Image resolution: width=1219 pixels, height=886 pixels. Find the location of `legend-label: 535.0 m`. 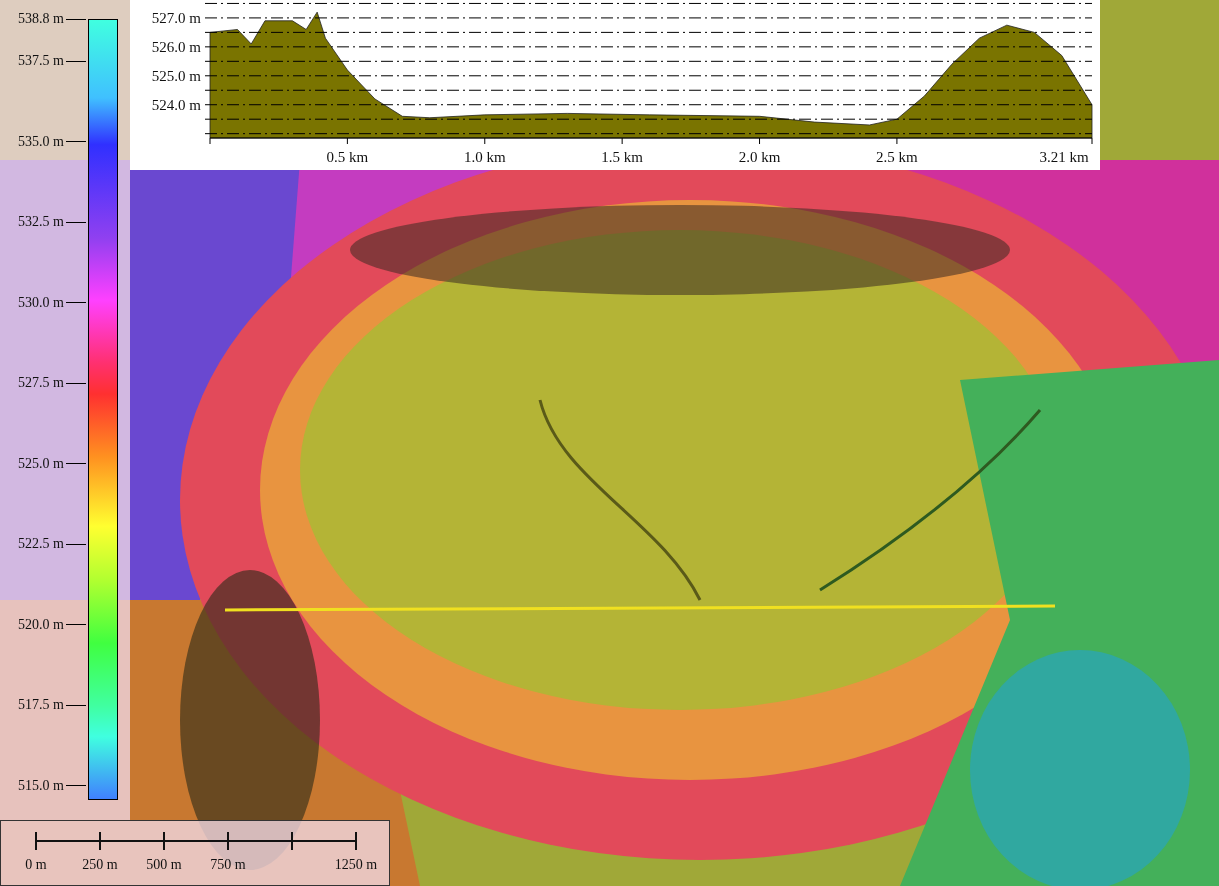

legend-label: 535.0 m is located at coordinates (41, 141).